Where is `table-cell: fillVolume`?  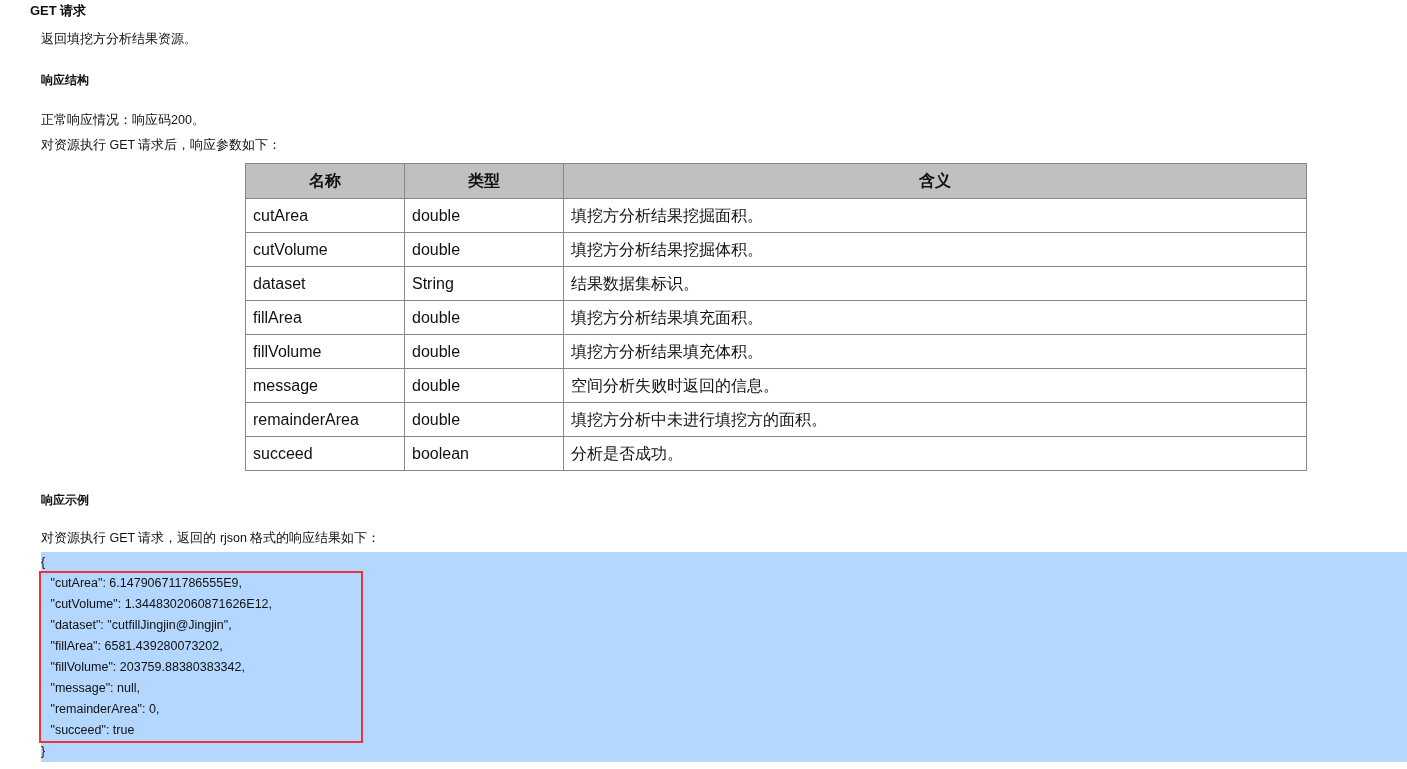
table-cell: fillVolume is located at coordinates (325, 351).